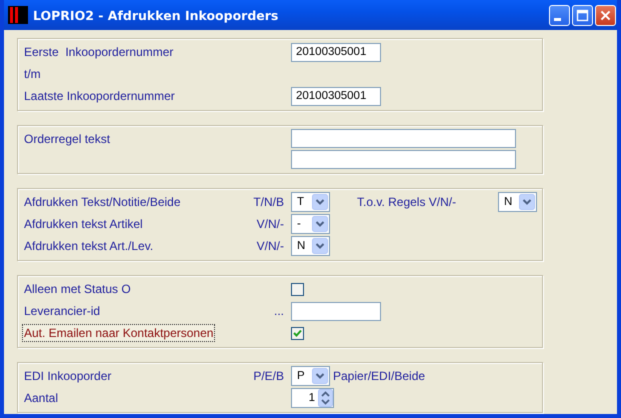  What do you see at coordinates (325, 398) in the screenshot?
I see `spin-arrows-icon` at bounding box center [325, 398].